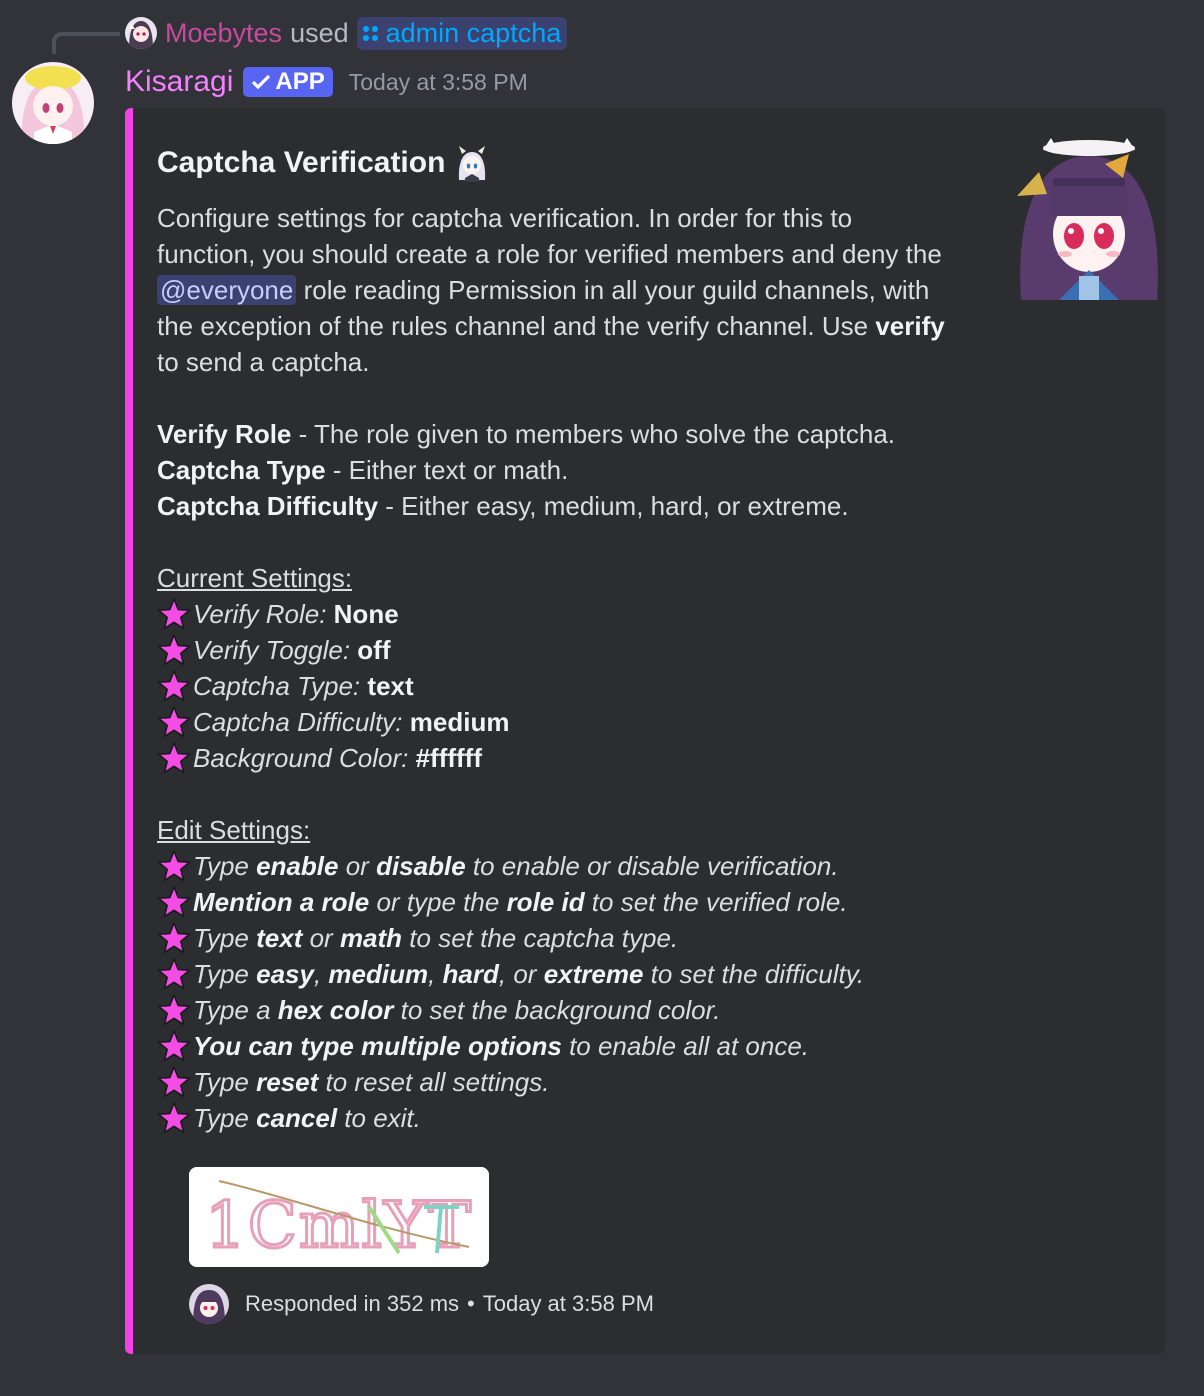 The height and width of the screenshot is (1396, 1204). Describe the element at coordinates (366, 614) in the screenshot. I see `setting-value: None` at that location.